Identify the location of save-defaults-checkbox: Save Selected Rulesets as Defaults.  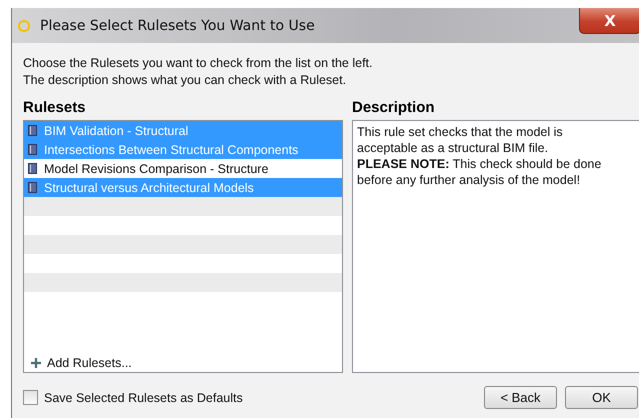
(133, 397).